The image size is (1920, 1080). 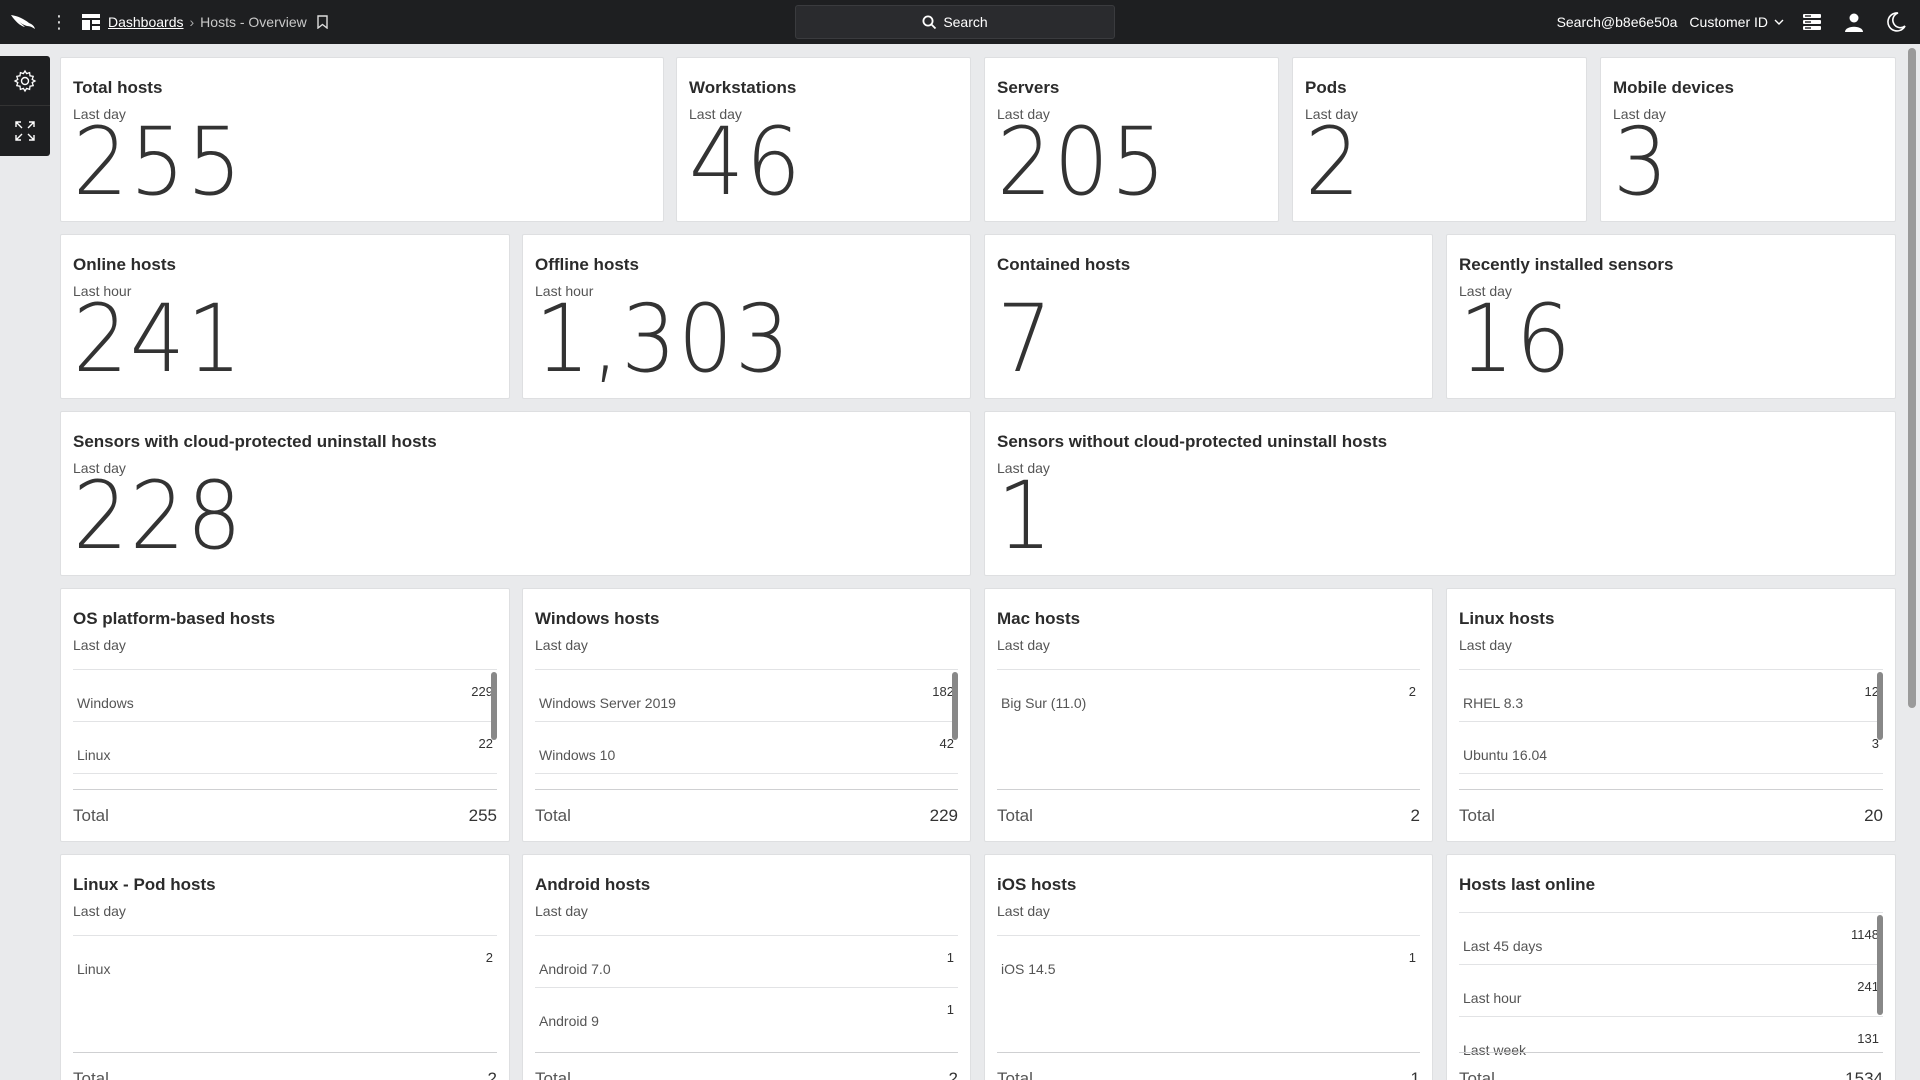 What do you see at coordinates (577, 755) in the screenshot?
I see `list-item-label: Windows 10` at bounding box center [577, 755].